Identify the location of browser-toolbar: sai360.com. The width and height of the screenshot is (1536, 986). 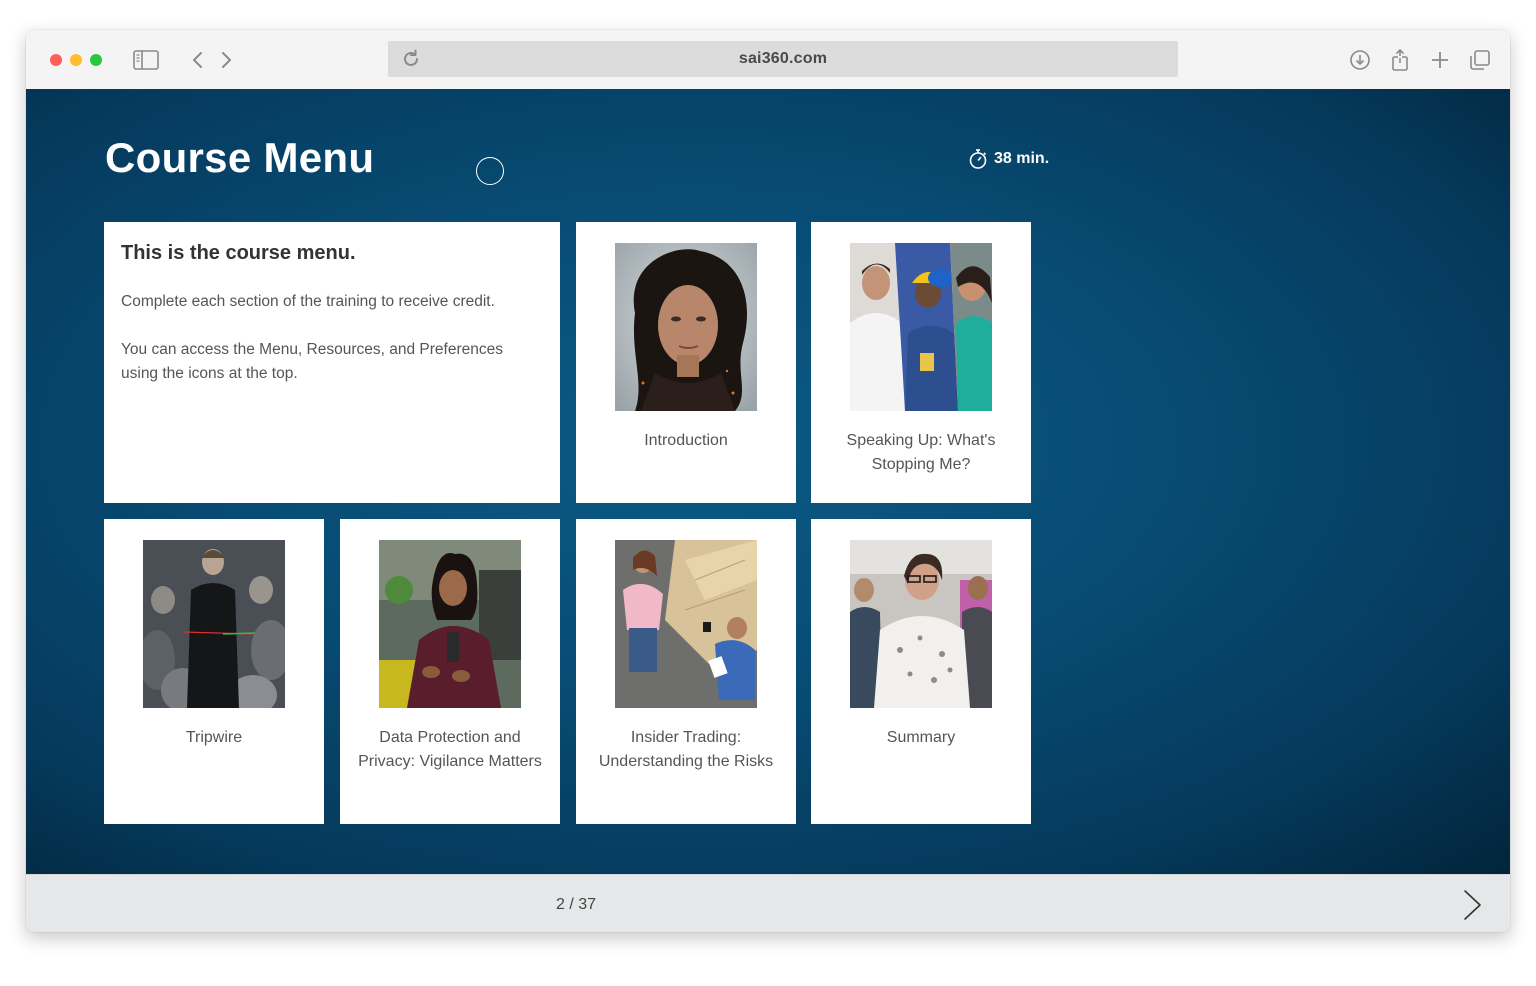
(768, 59).